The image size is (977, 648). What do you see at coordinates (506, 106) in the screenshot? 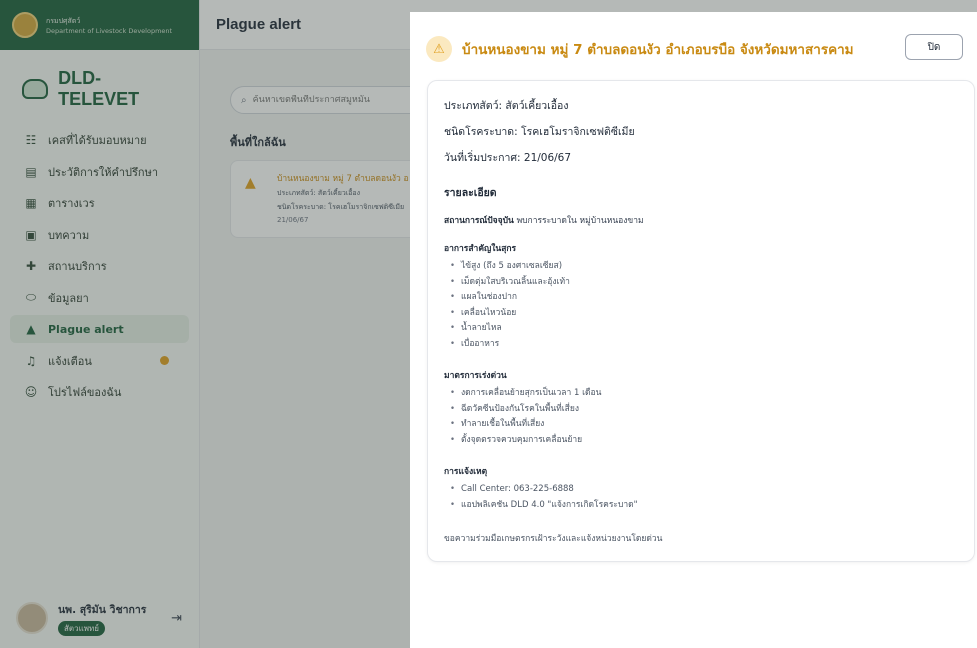
I see `animal-type: ประเภทสัตว์: สัตว์เคี้ยวเอื้อง` at bounding box center [506, 106].